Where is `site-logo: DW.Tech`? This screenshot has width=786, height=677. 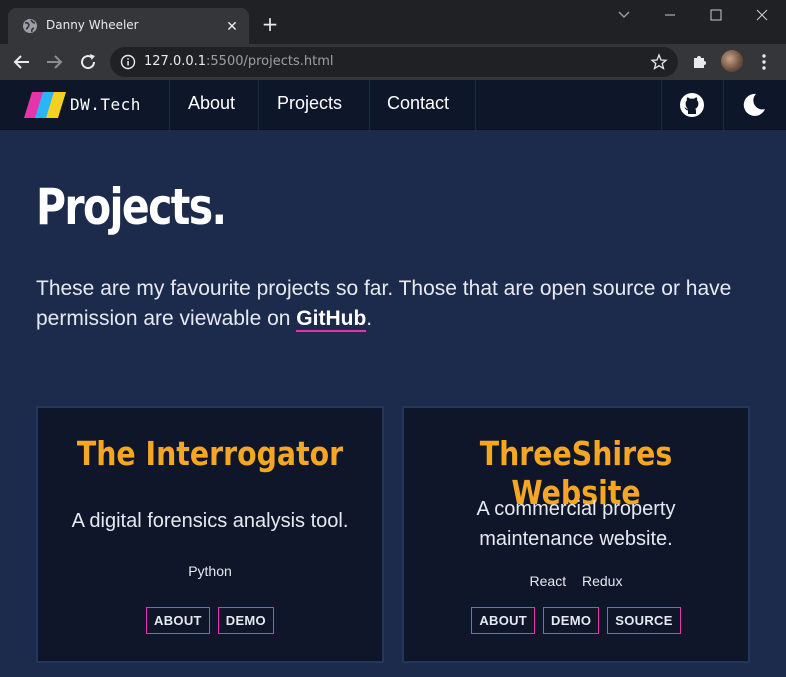 site-logo: DW.Tech is located at coordinates (97, 105).